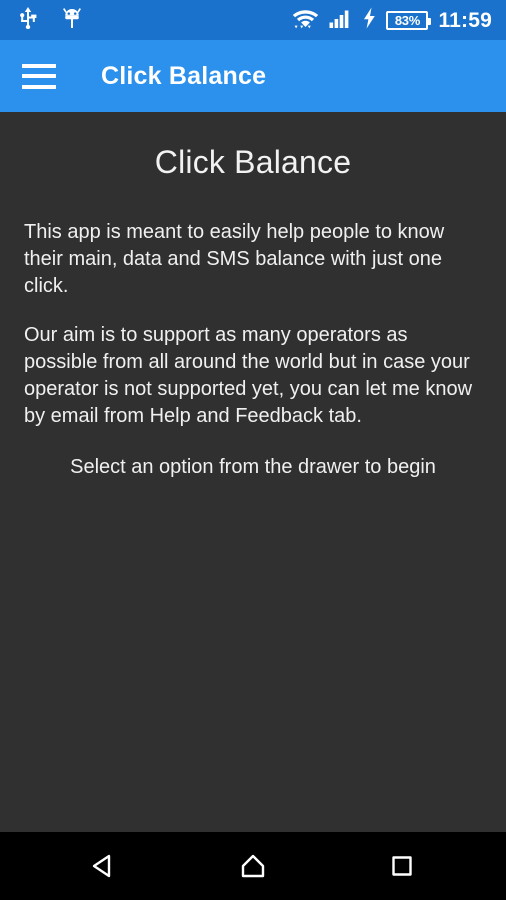  I want to click on status-bar-right-icons: 83% 11:59, so click(392, 20).